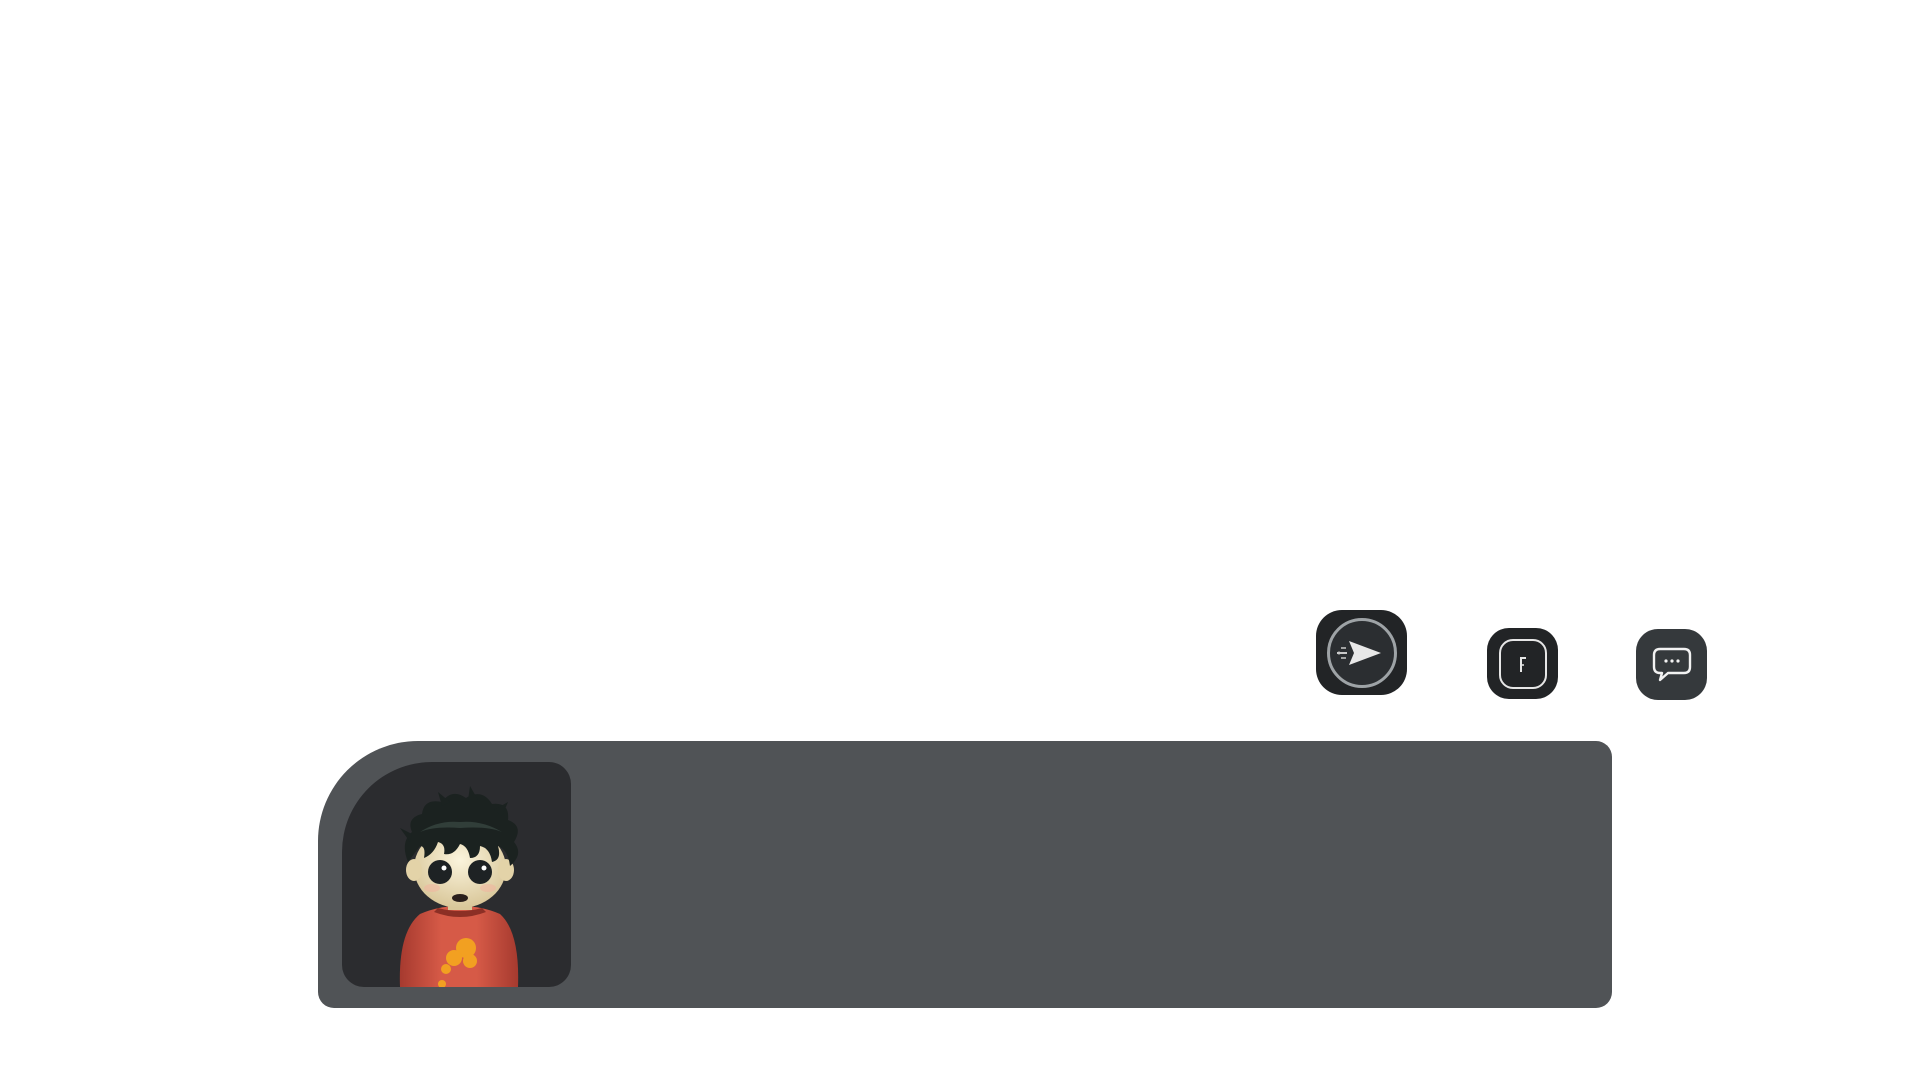 This screenshot has height=1080, width=1920. I want to click on skip-button-ring, so click(1361, 652).